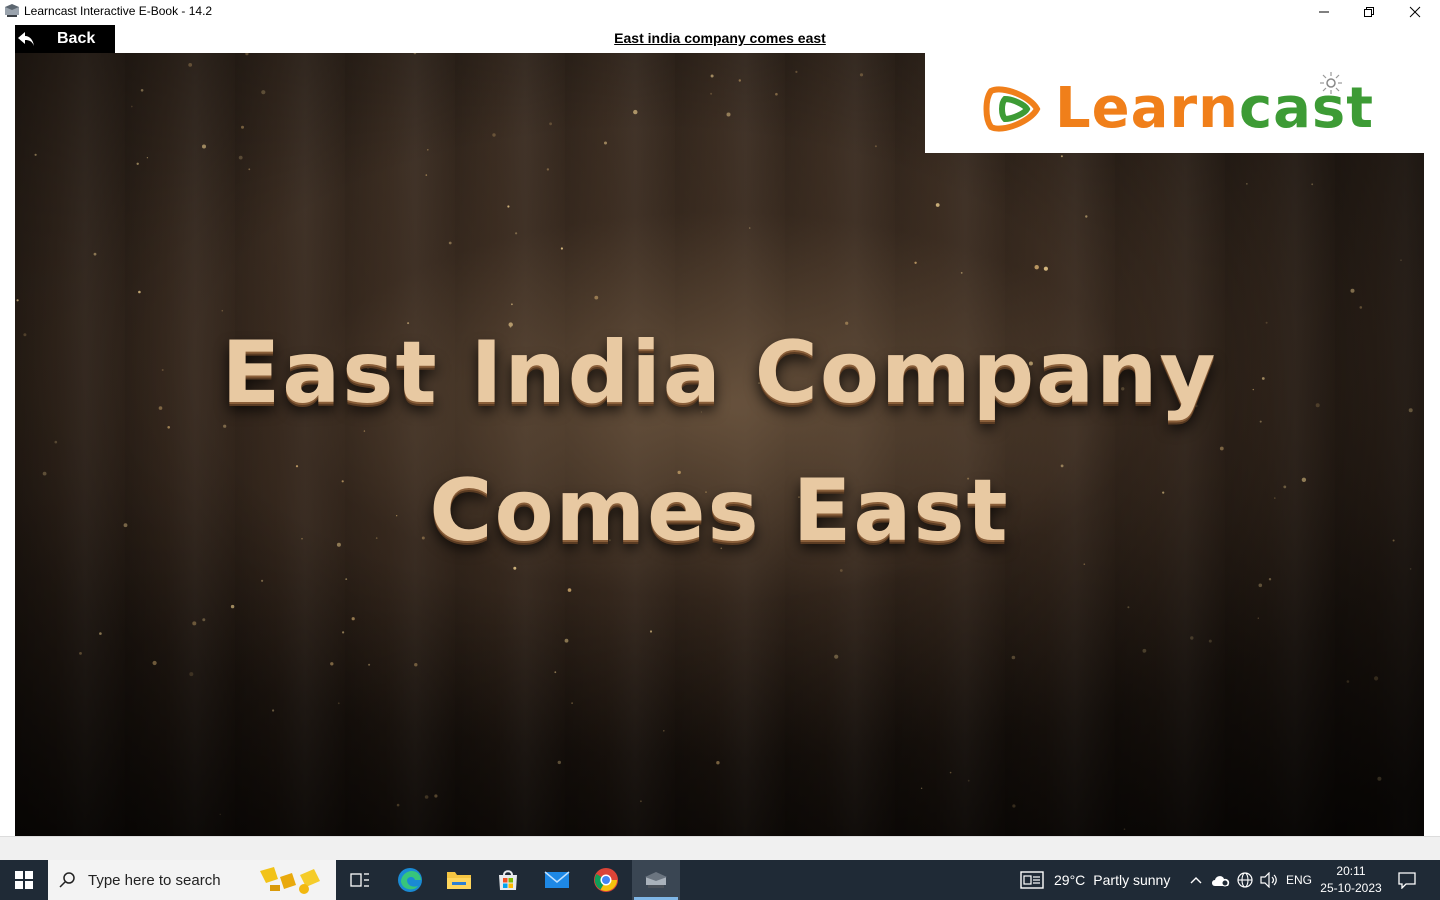 This screenshot has height=900, width=1440. What do you see at coordinates (1147, 108) in the screenshot?
I see `logo-text-learn: Learn` at bounding box center [1147, 108].